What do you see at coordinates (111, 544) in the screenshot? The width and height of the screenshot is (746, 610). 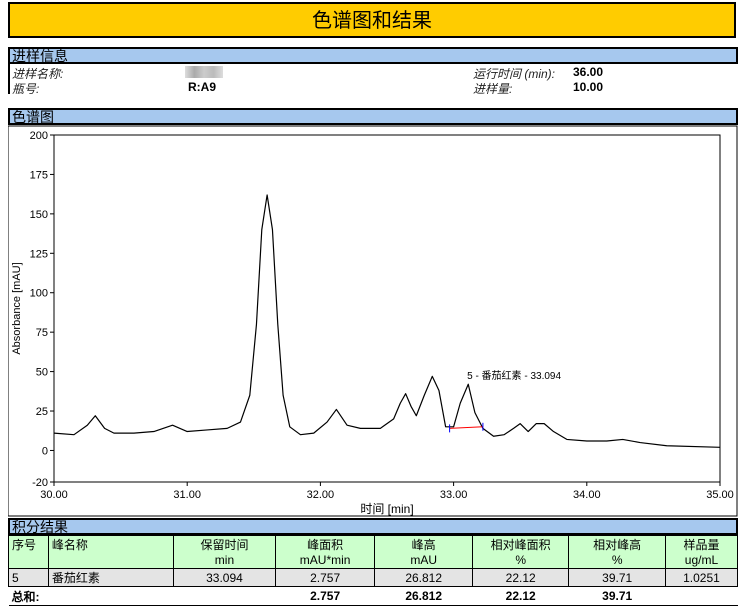 I see `column-header: 峰名称` at bounding box center [111, 544].